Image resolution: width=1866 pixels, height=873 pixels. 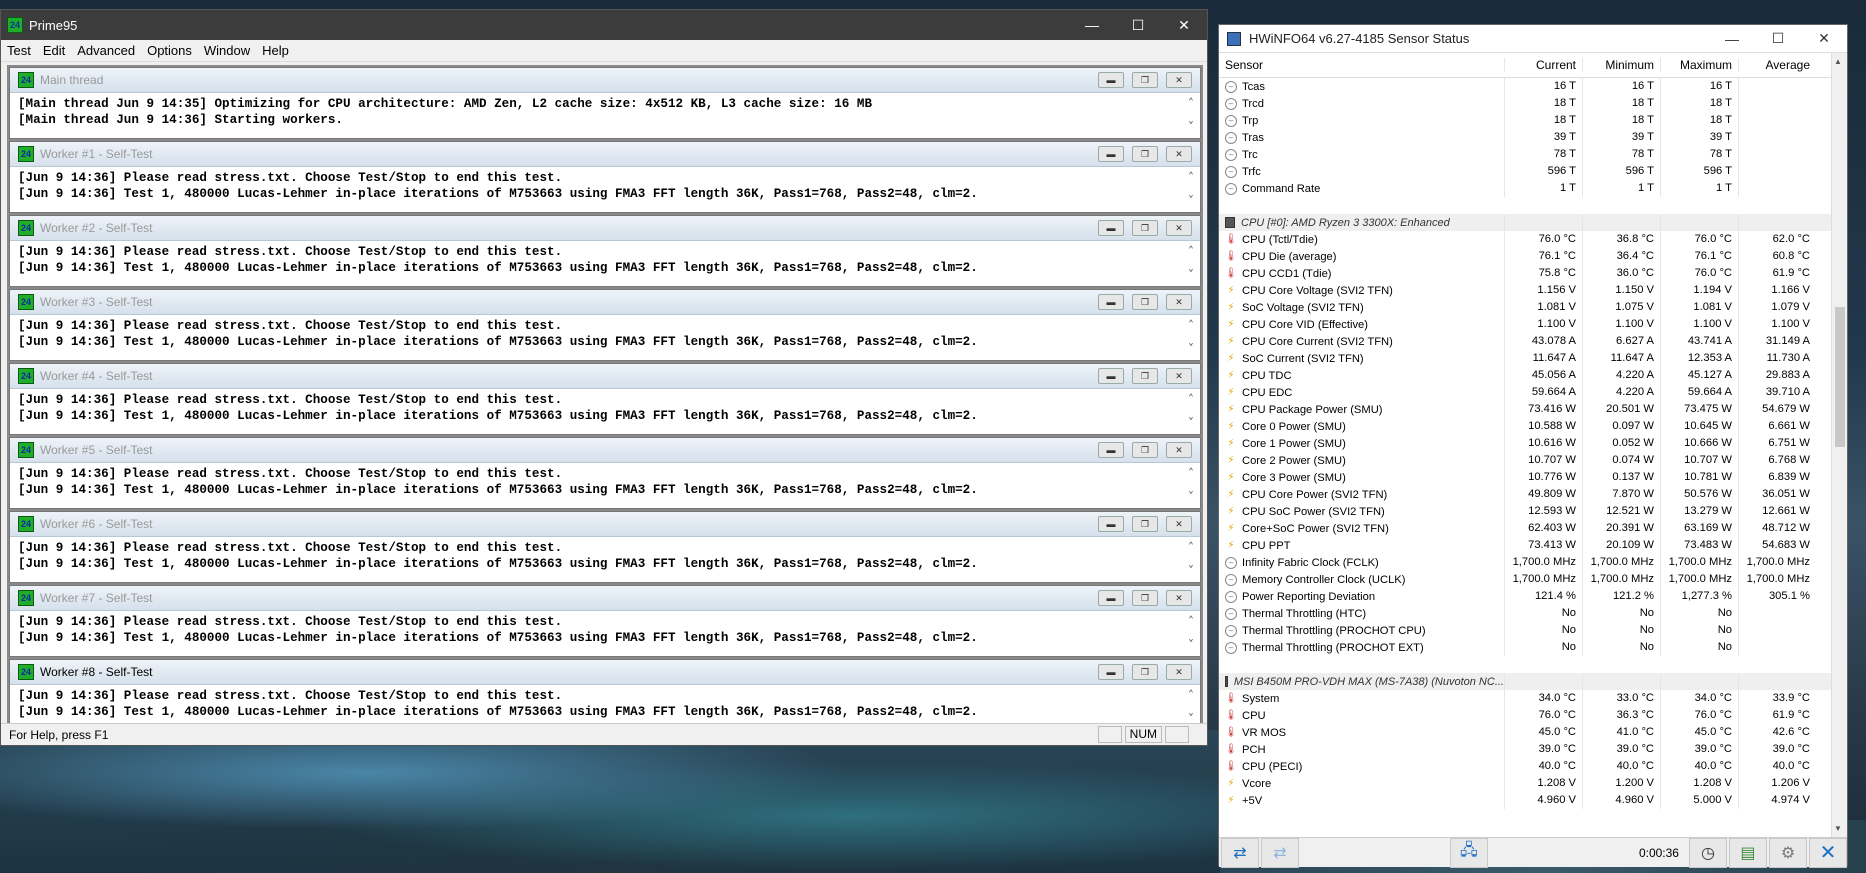 I want to click on sensor-row: – Trp 18 T 18 T 18 T, so click(x=1526, y=120).